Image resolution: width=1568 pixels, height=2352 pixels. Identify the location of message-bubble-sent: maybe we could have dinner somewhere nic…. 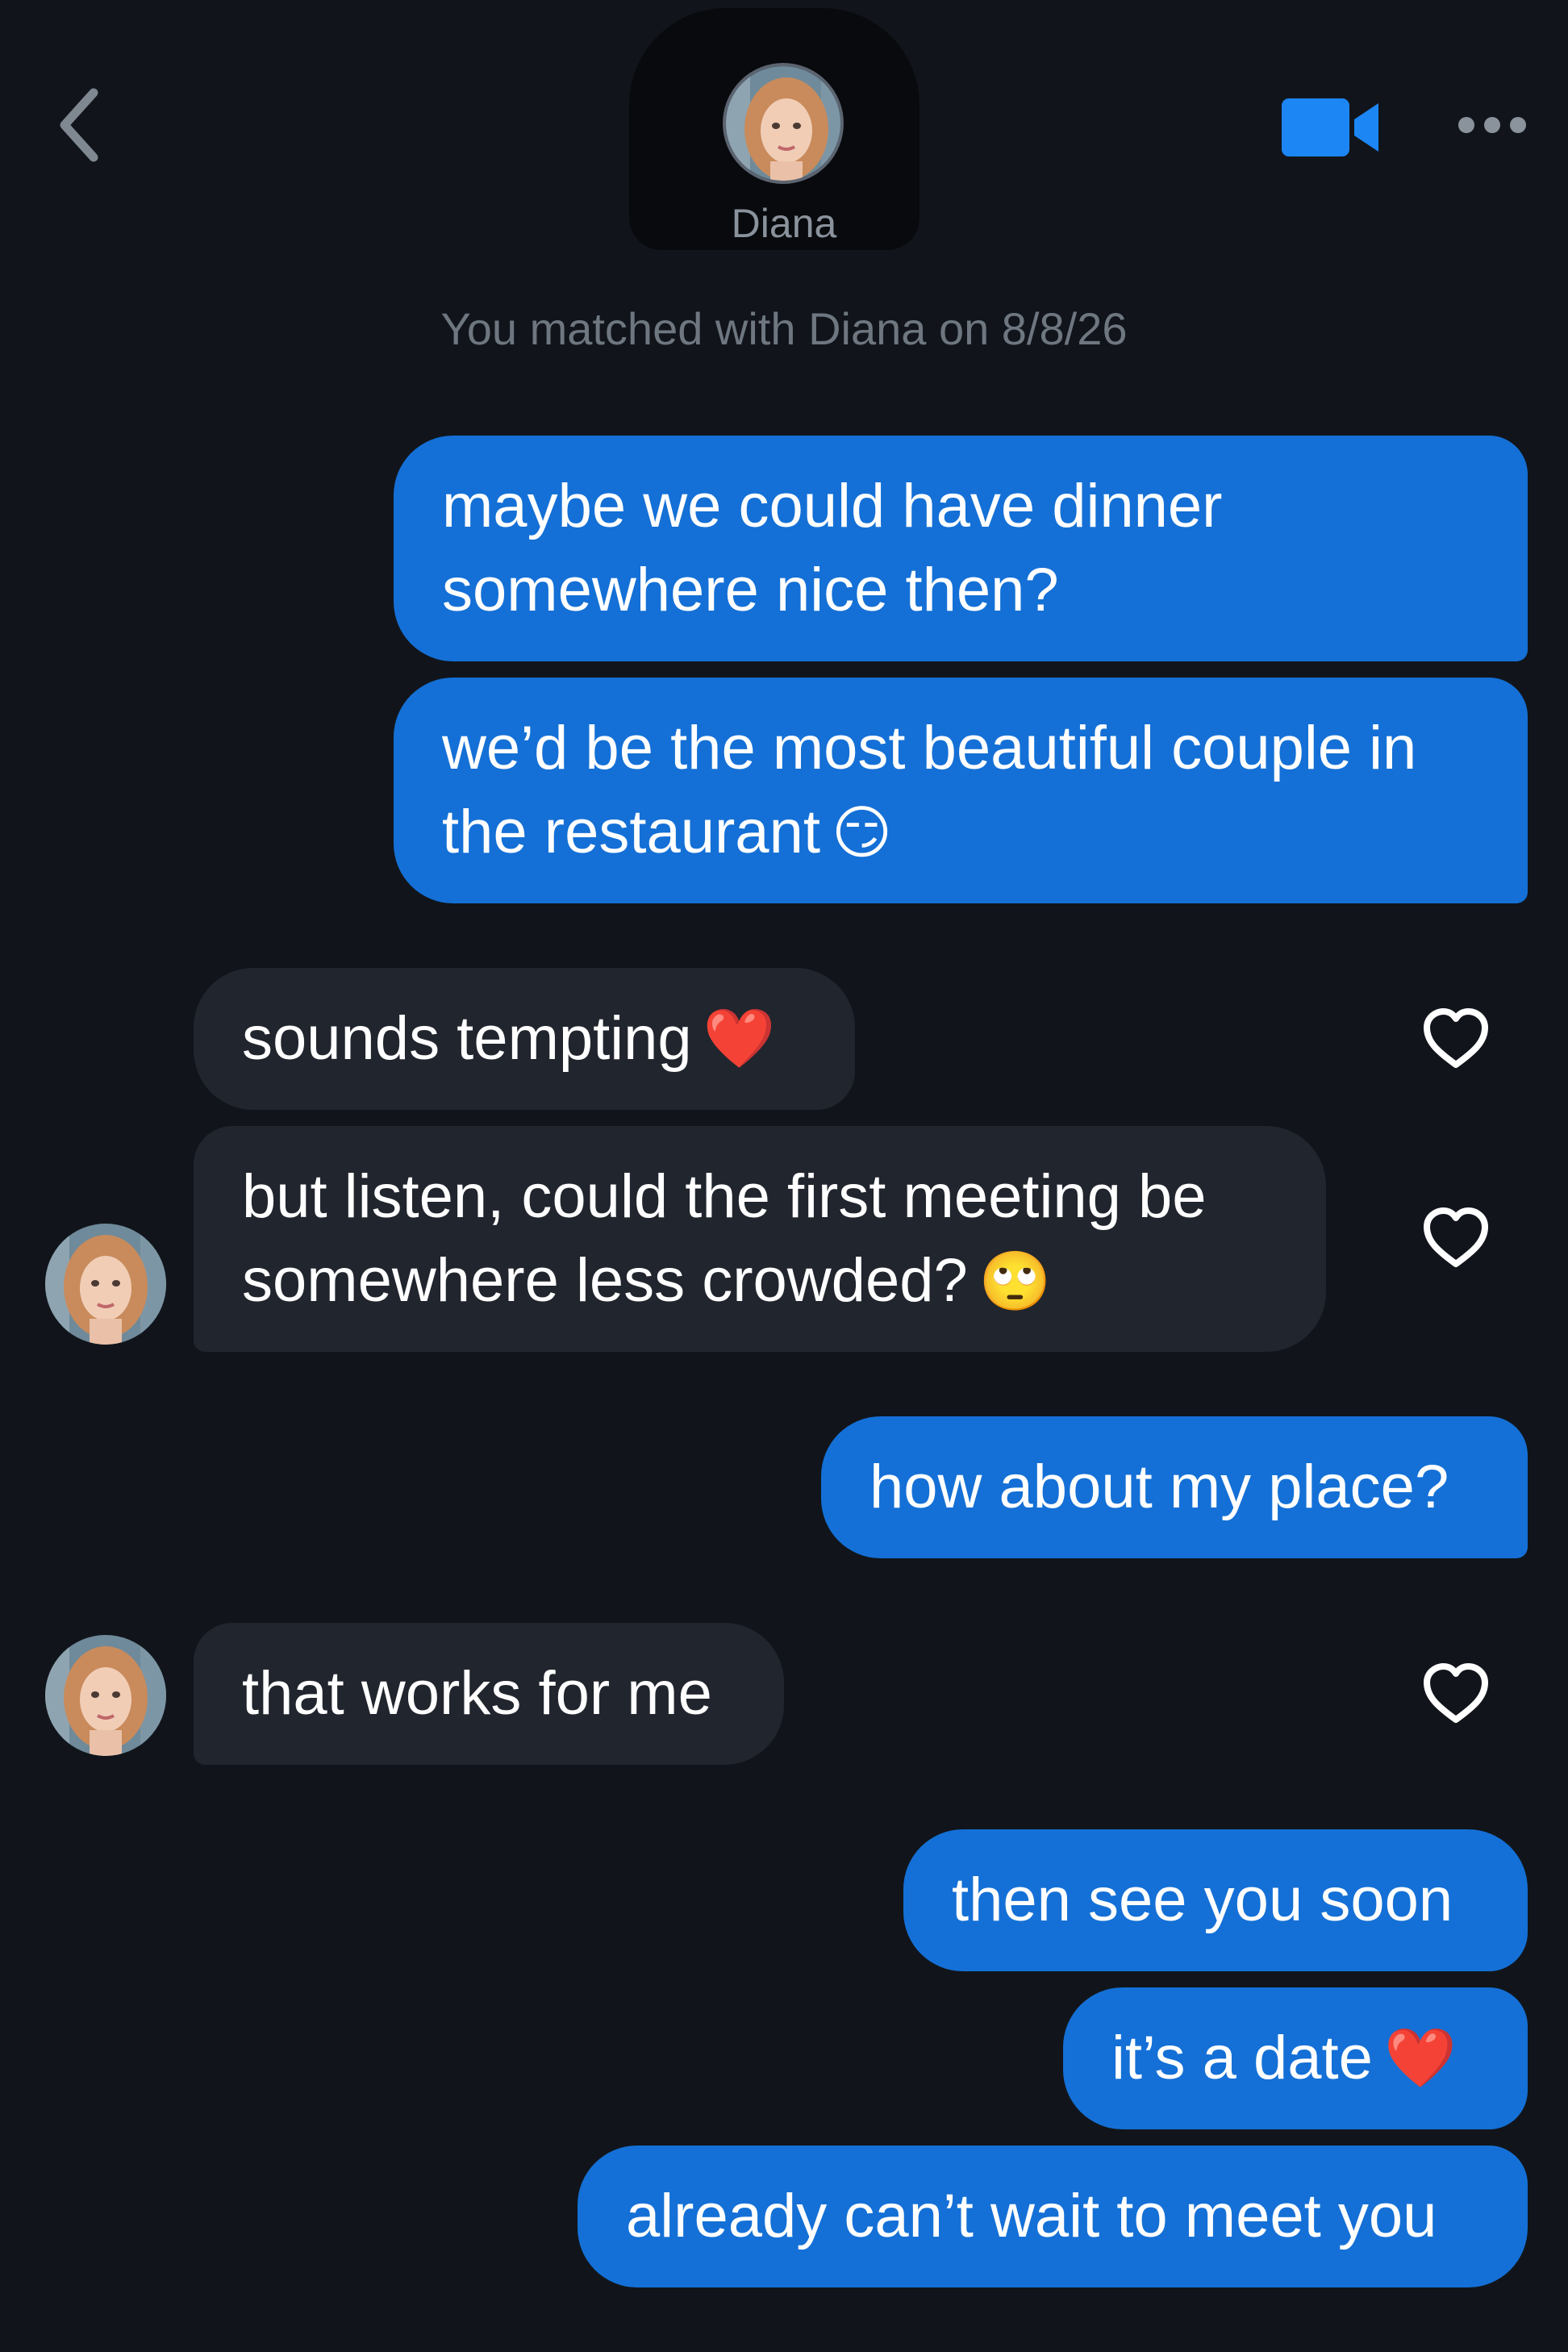
(961, 549).